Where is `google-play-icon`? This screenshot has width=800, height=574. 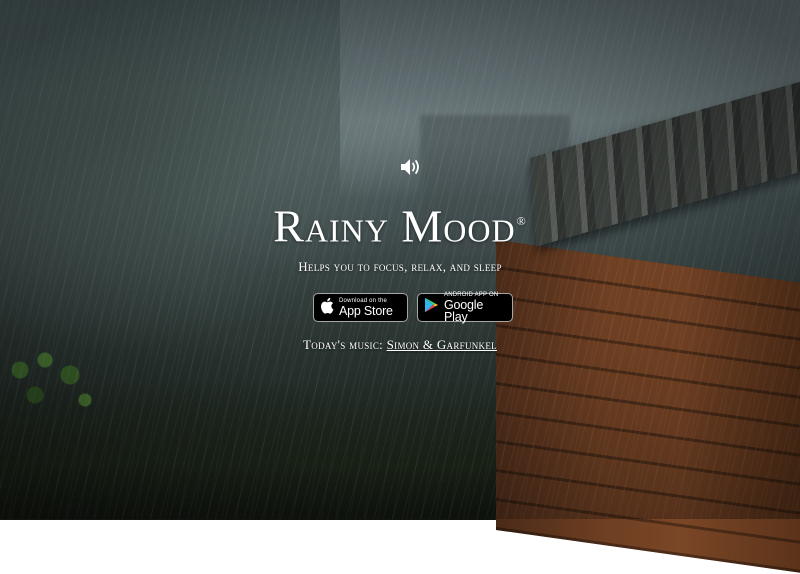 google-play-icon is located at coordinates (431, 307).